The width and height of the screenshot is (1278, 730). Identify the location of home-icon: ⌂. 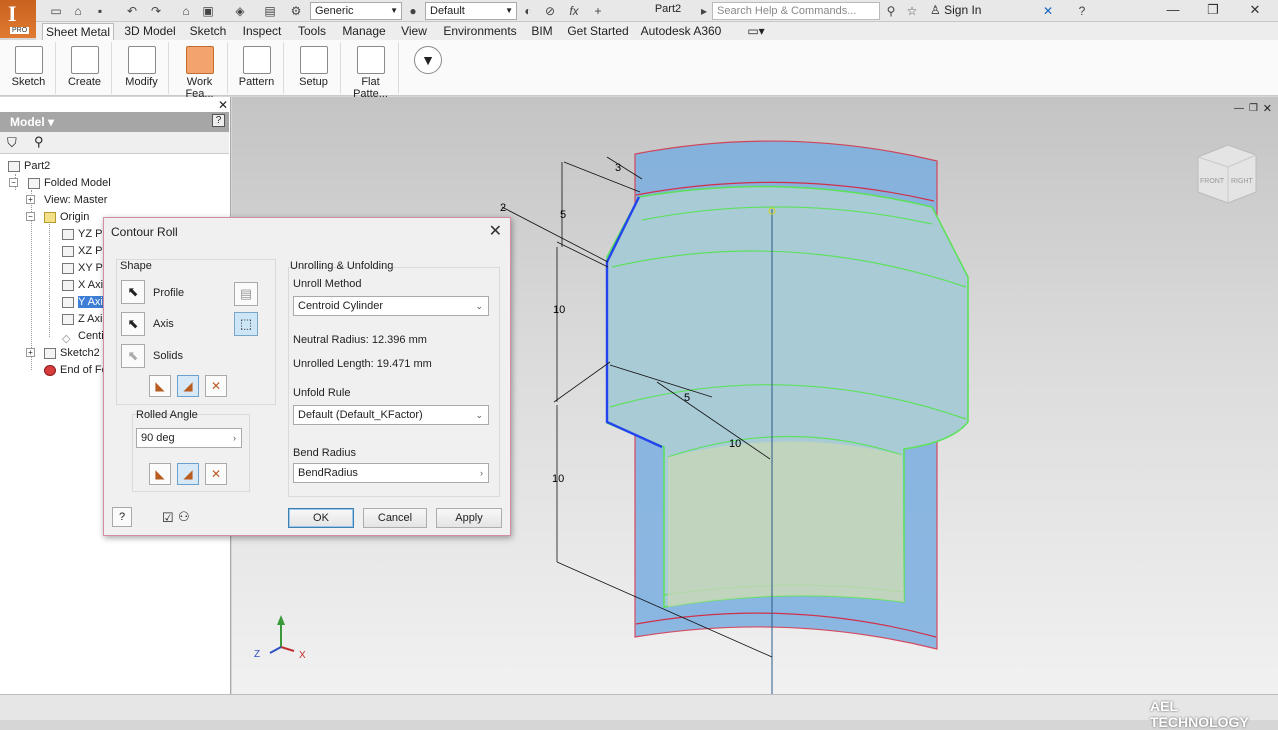
(186, 11).